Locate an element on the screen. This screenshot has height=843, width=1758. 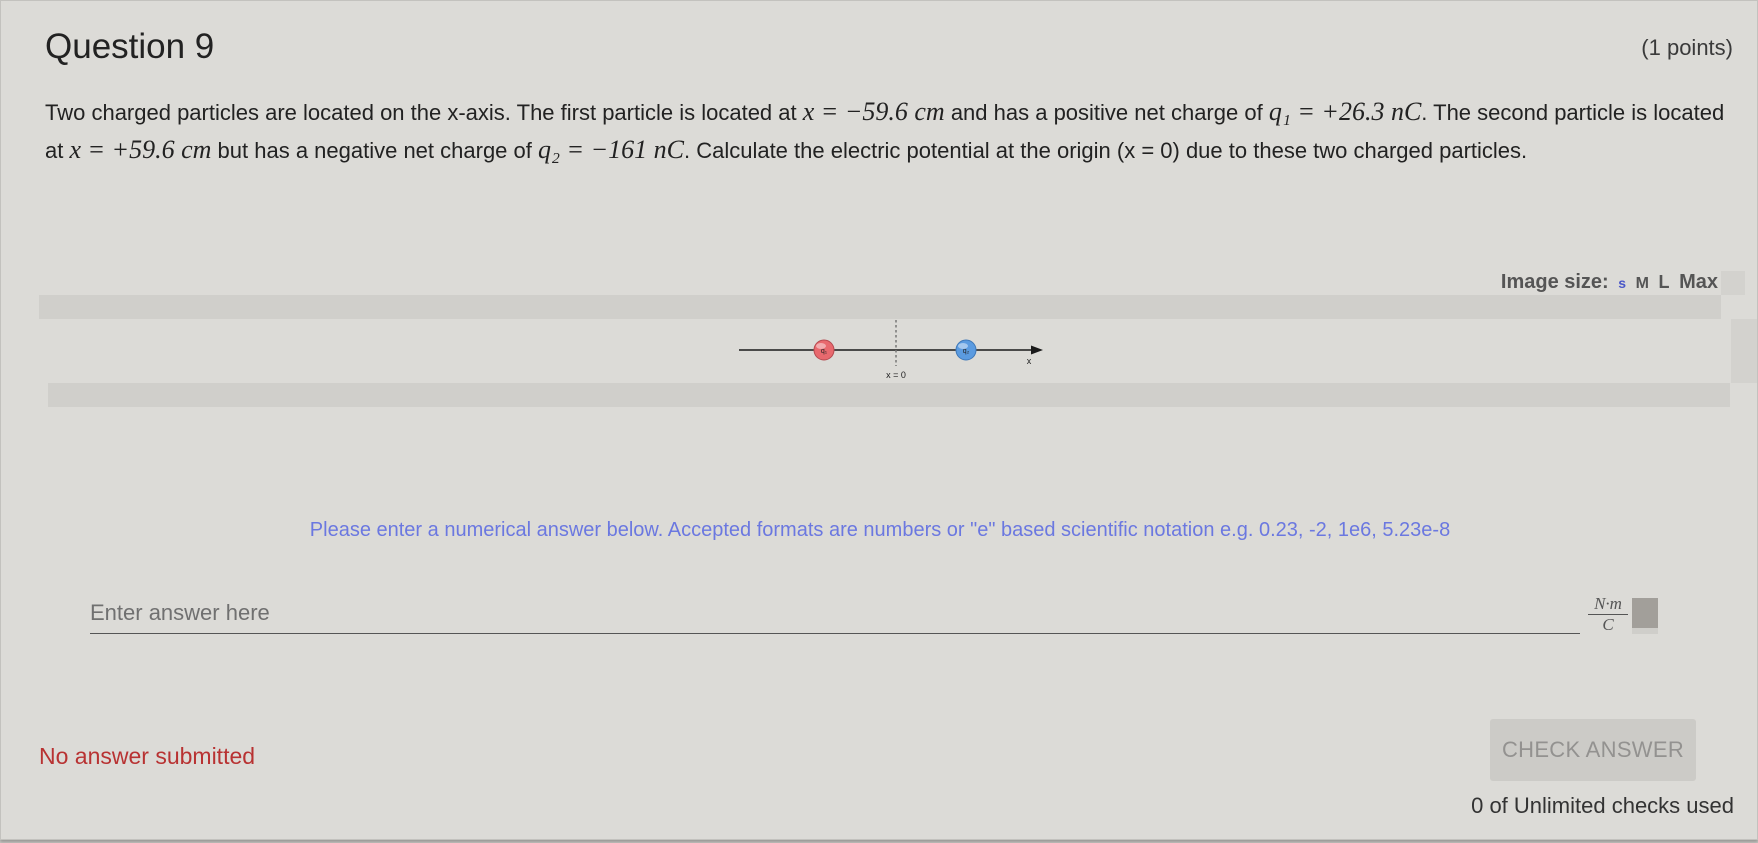
units-scroll-track is located at coordinates (1645, 631).